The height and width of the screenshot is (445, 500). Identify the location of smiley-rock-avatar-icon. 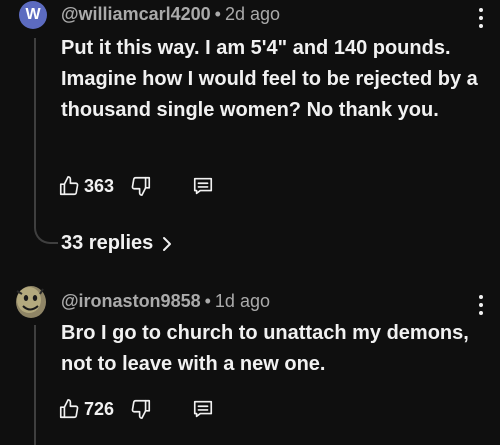
(31, 302).